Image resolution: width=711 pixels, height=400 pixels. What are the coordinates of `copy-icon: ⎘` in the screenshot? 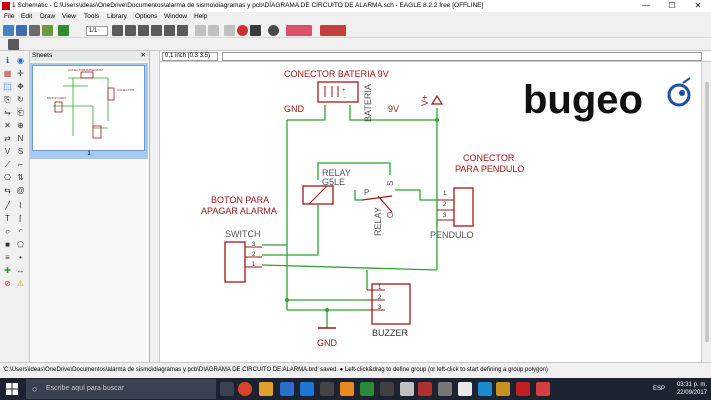 It's located at (7, 99).